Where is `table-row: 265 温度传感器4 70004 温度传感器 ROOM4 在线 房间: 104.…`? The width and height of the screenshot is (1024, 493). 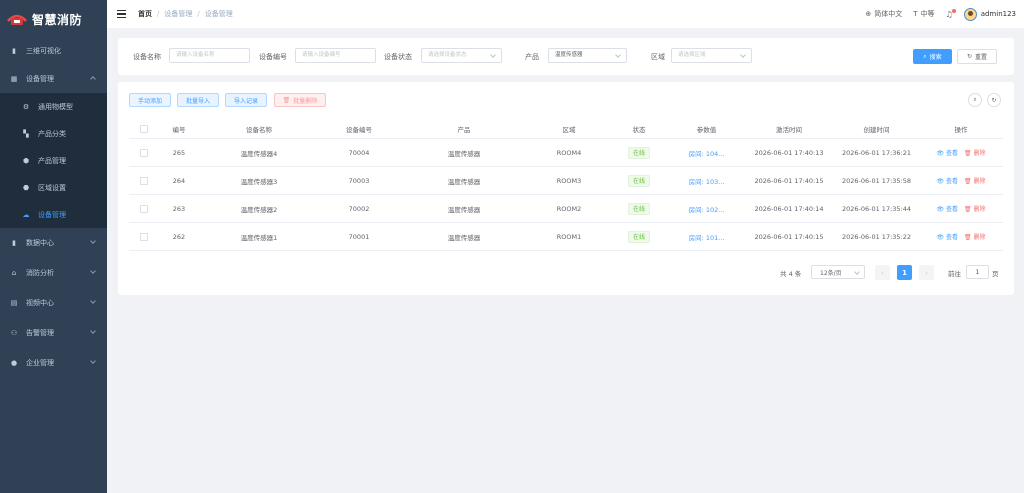
table-row: 265 温度传感器4 70004 温度传感器 ROOM4 在线 房间: 104.… is located at coordinates (566, 153).